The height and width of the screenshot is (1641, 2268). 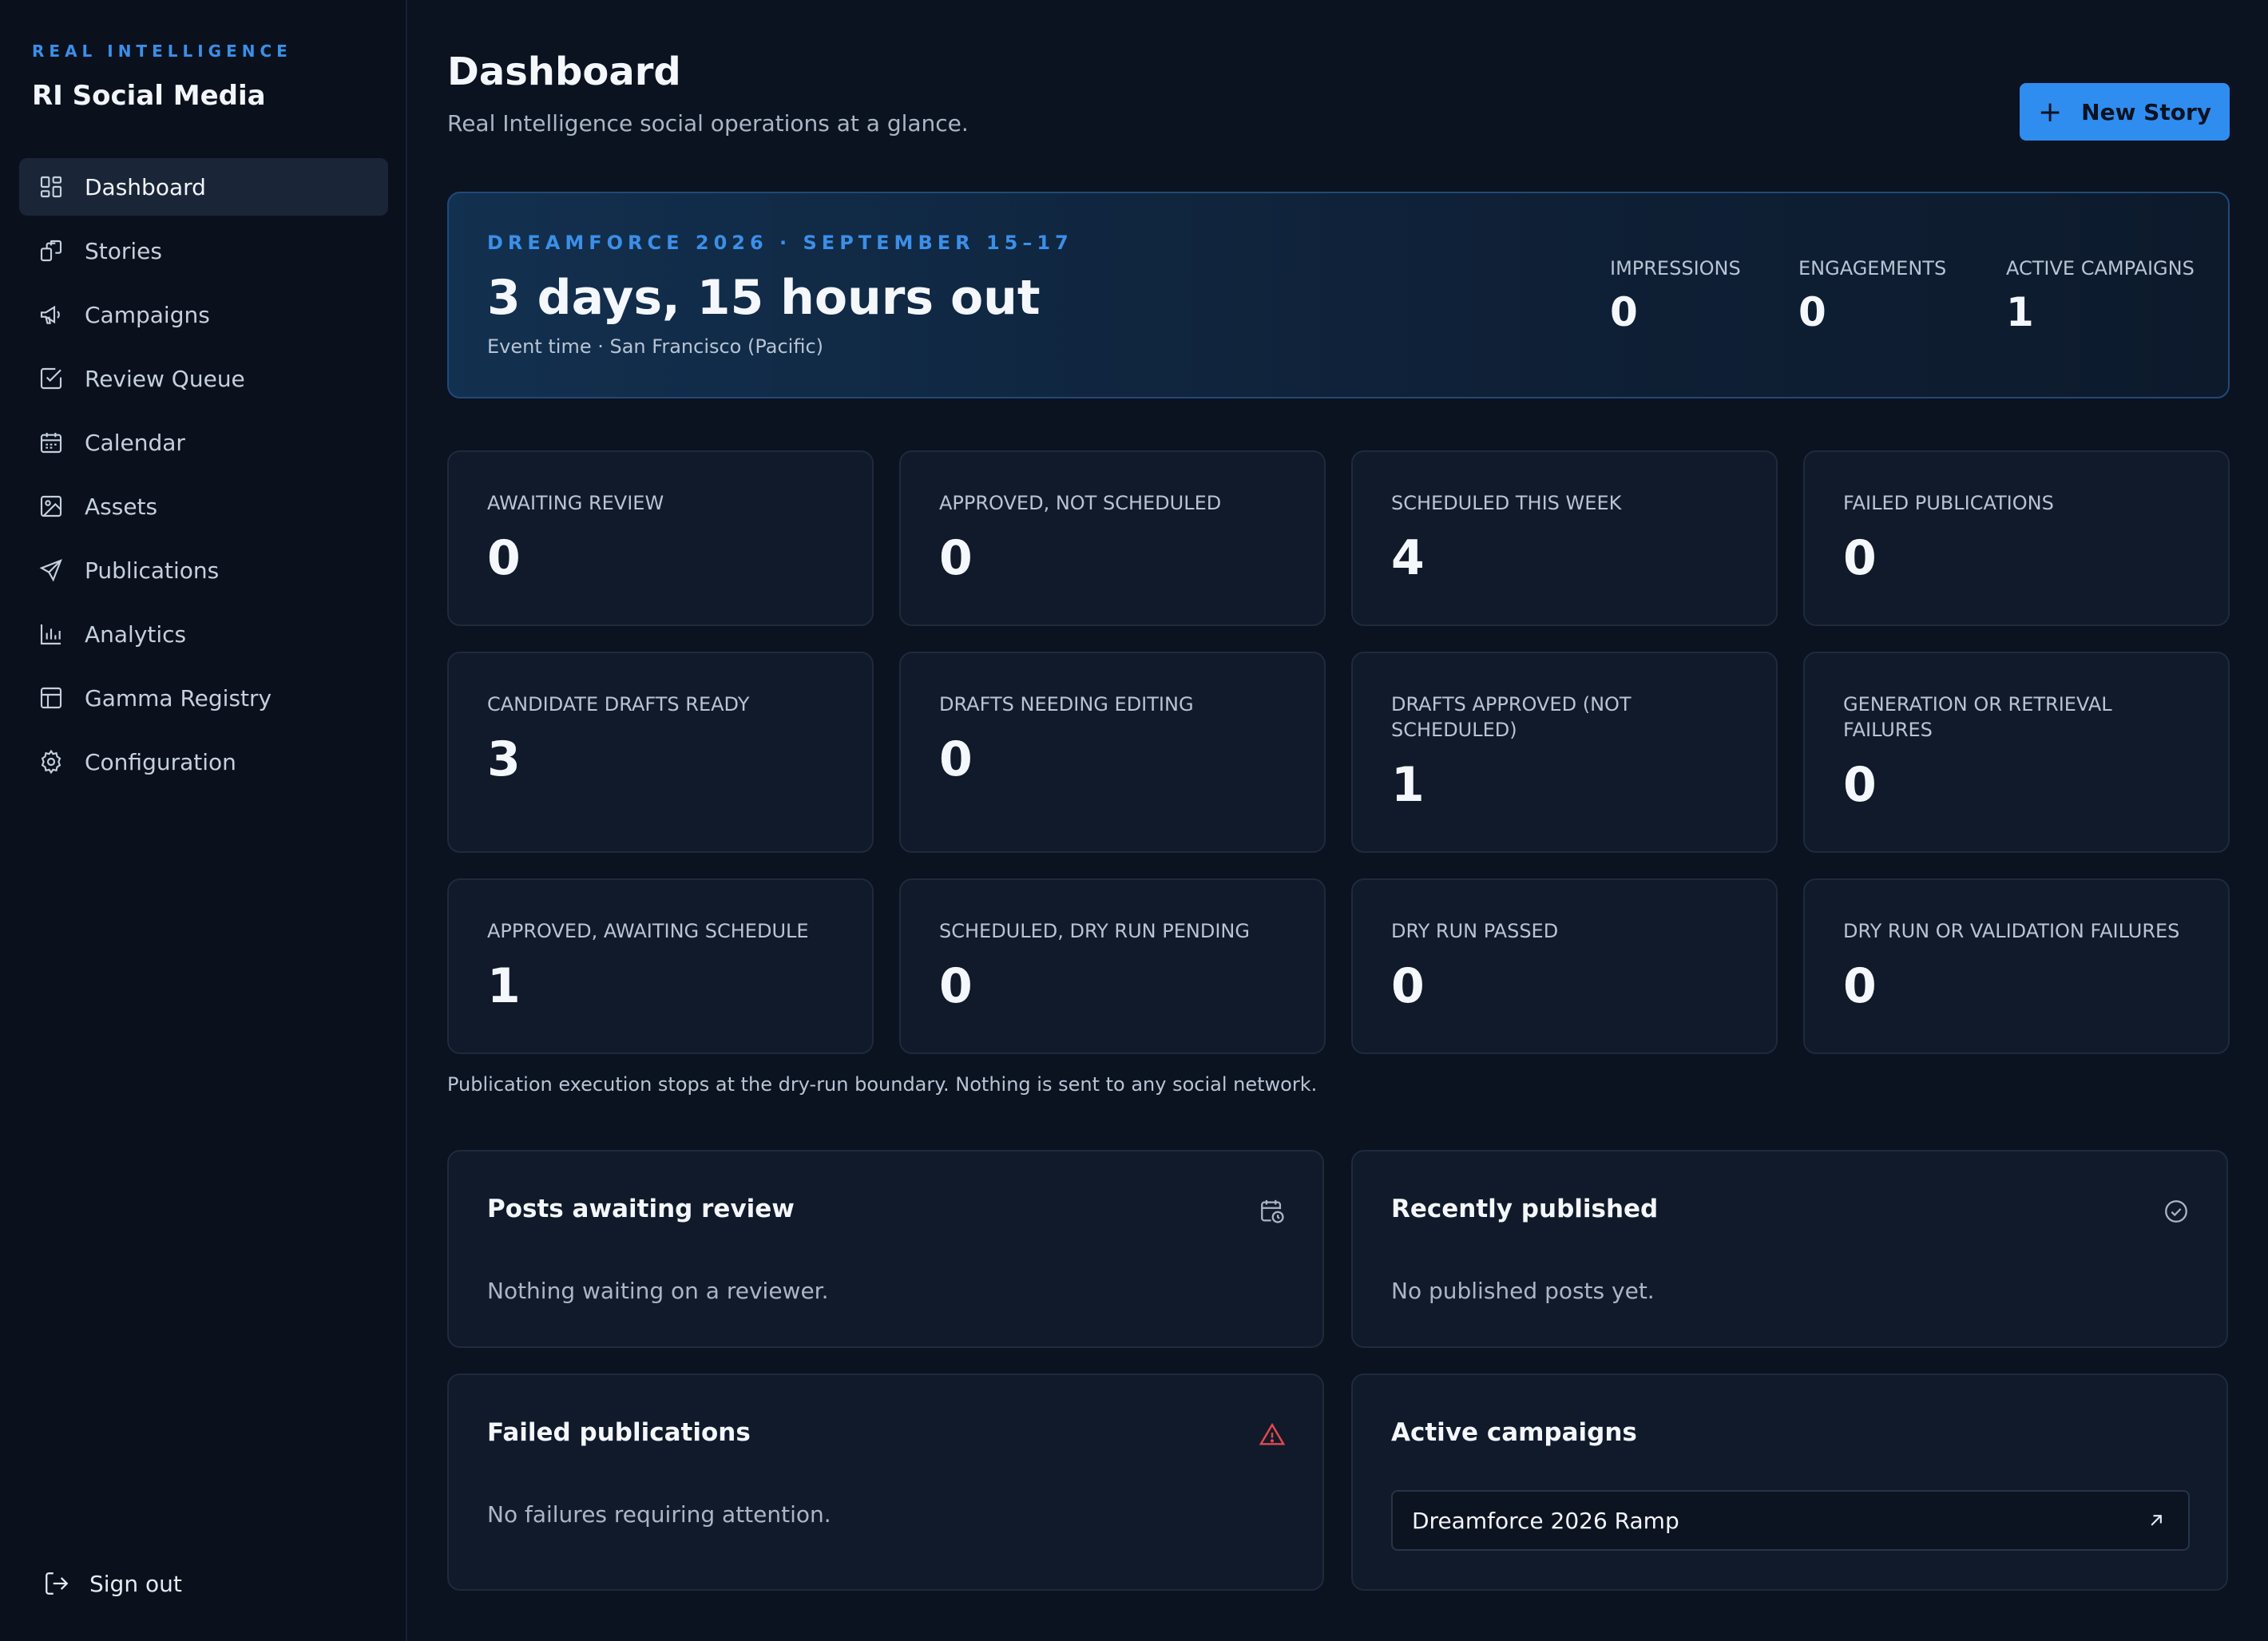 I want to click on calendar-icon, so click(x=51, y=443).